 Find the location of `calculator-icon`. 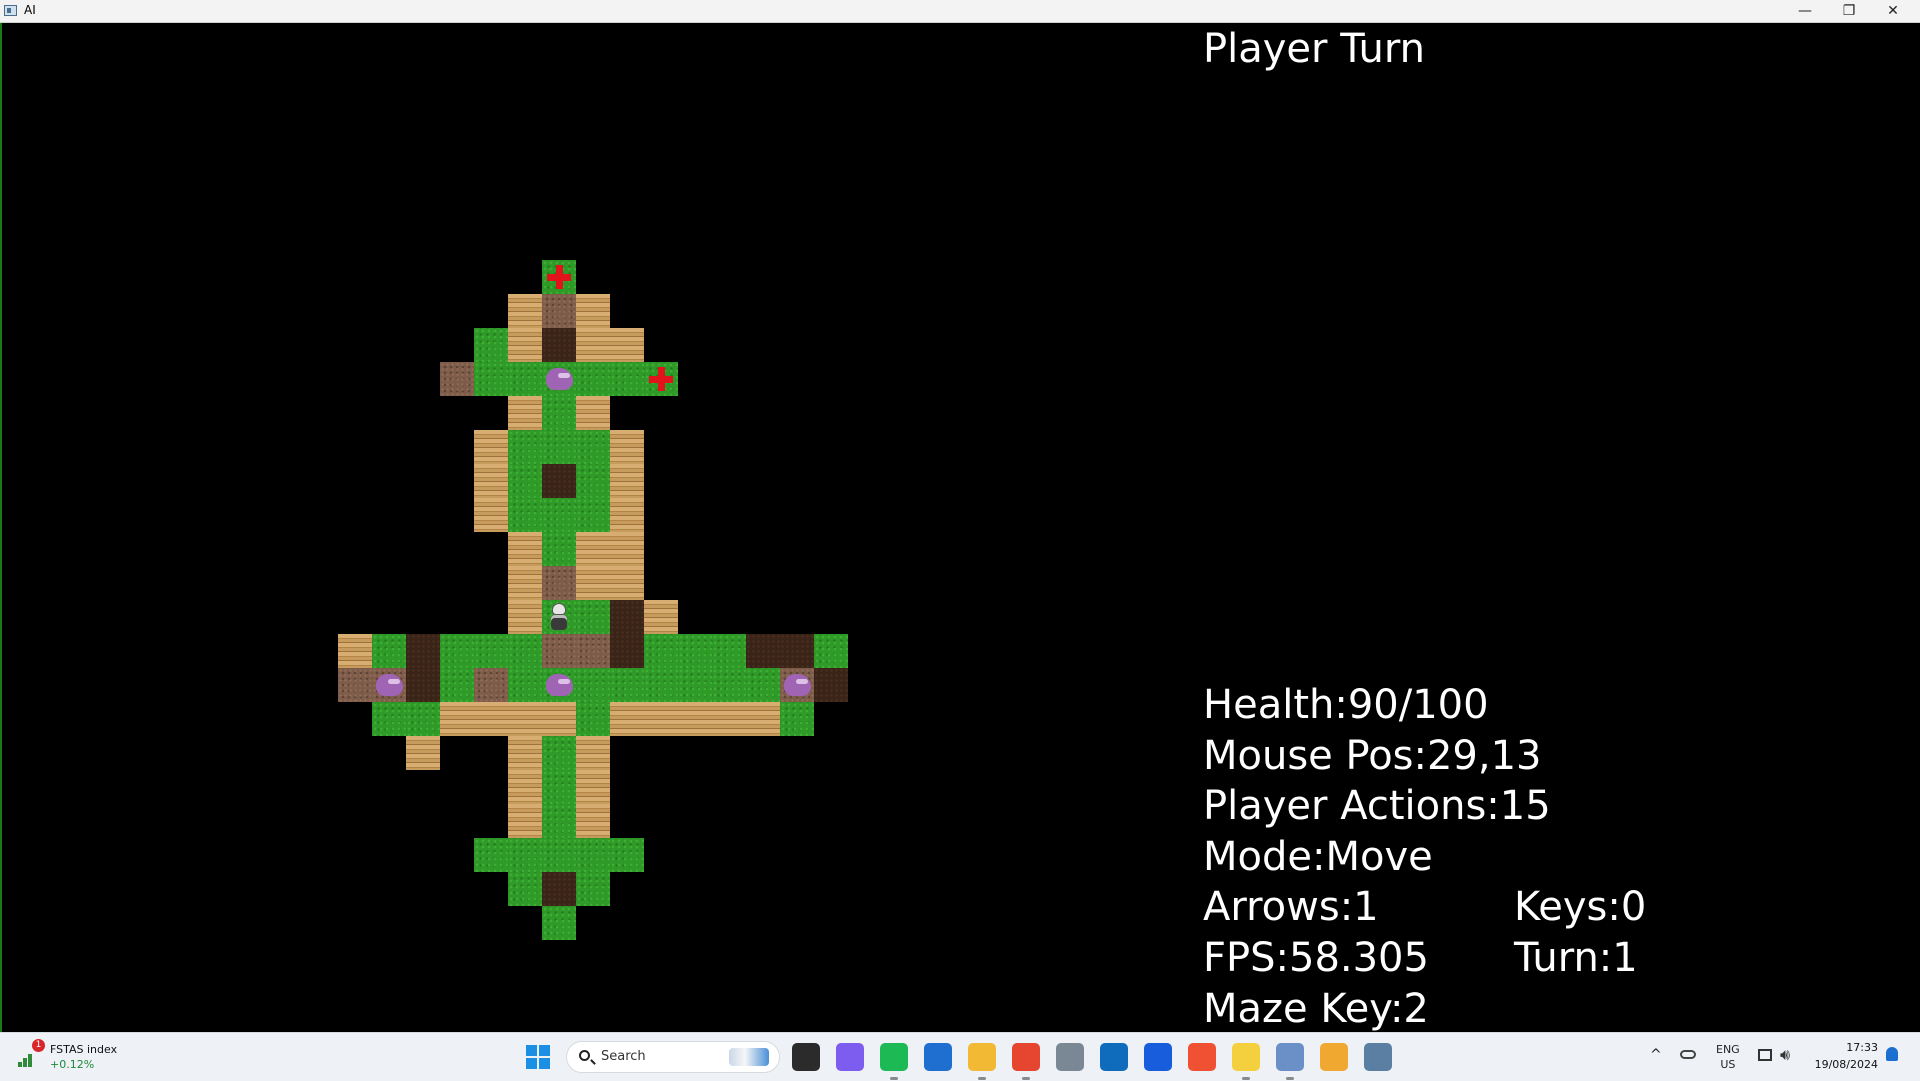

calculator-icon is located at coordinates (1070, 1057).